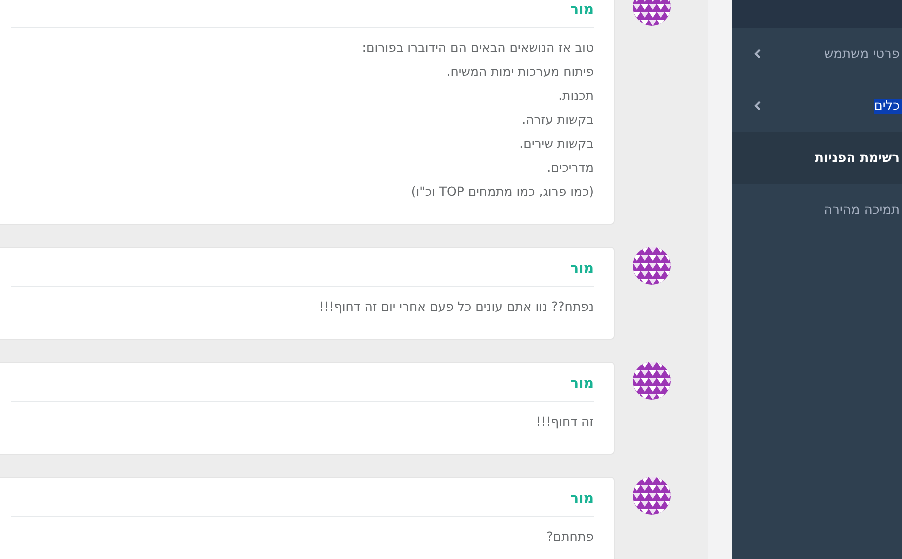 This screenshot has height=559, width=902. Describe the element at coordinates (477, 48) in the screenshot. I see `message-text: טוב אז הנושאים הבאים הם הידוברו בפורום:` at that location.